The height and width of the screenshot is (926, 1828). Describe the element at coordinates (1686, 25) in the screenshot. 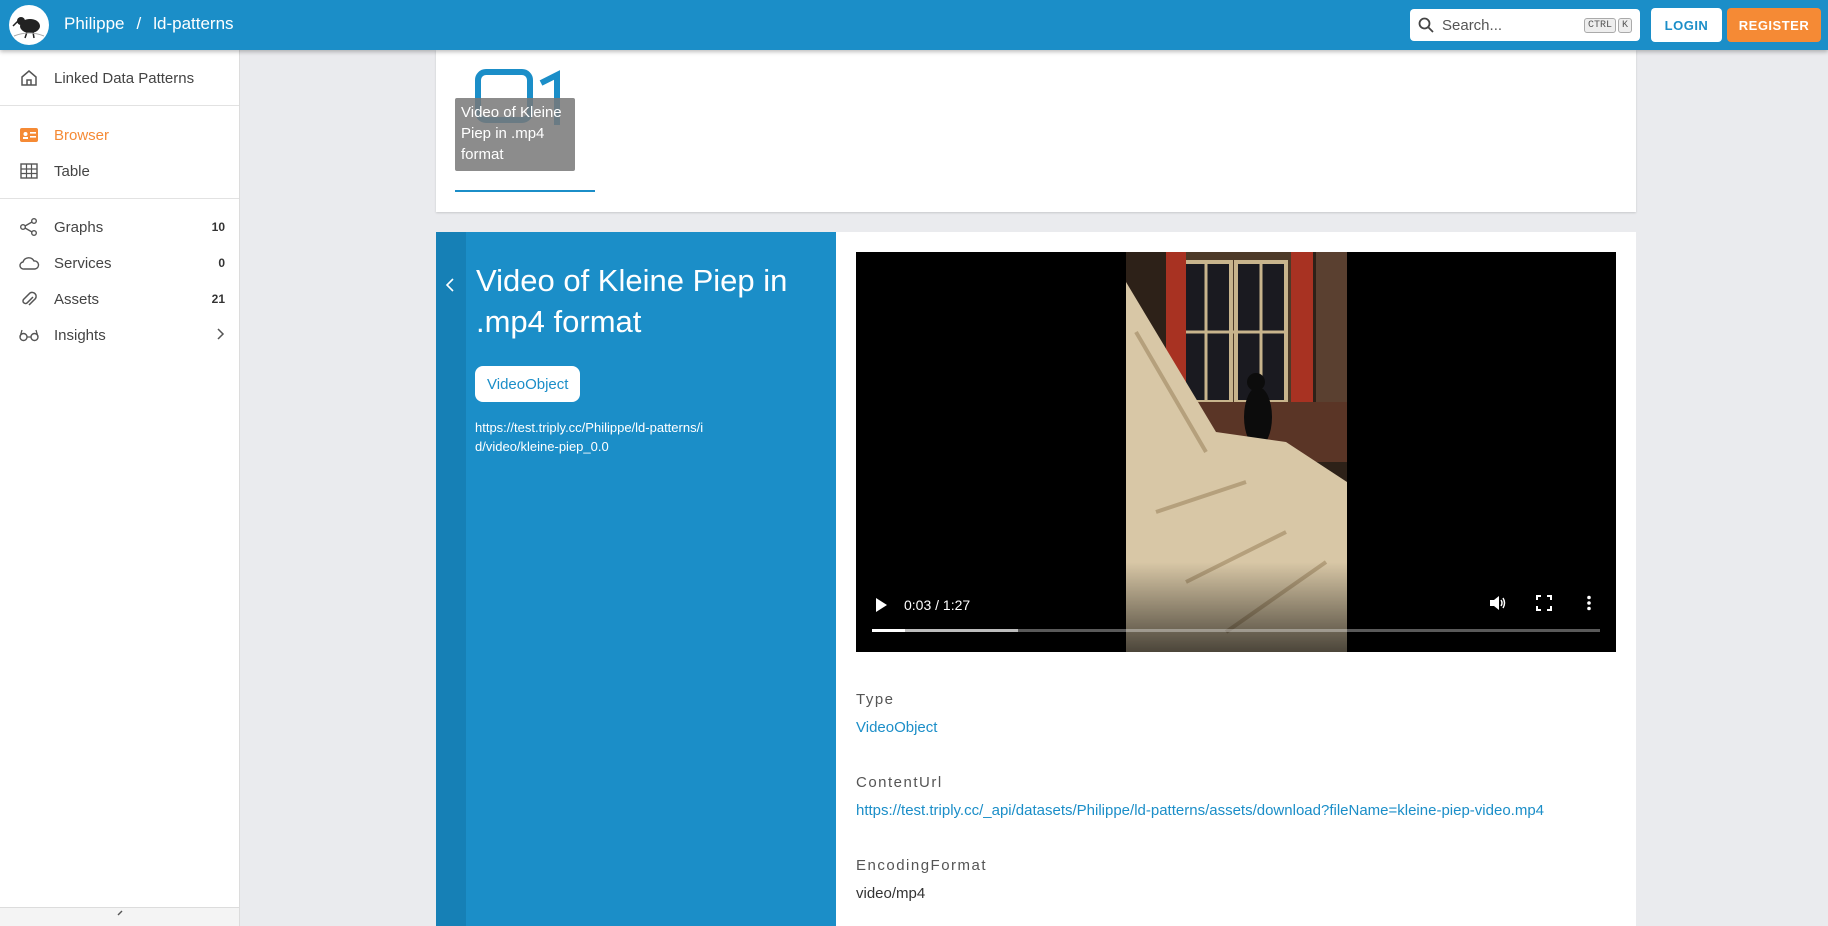

I see `login-button: LOGIN` at that location.